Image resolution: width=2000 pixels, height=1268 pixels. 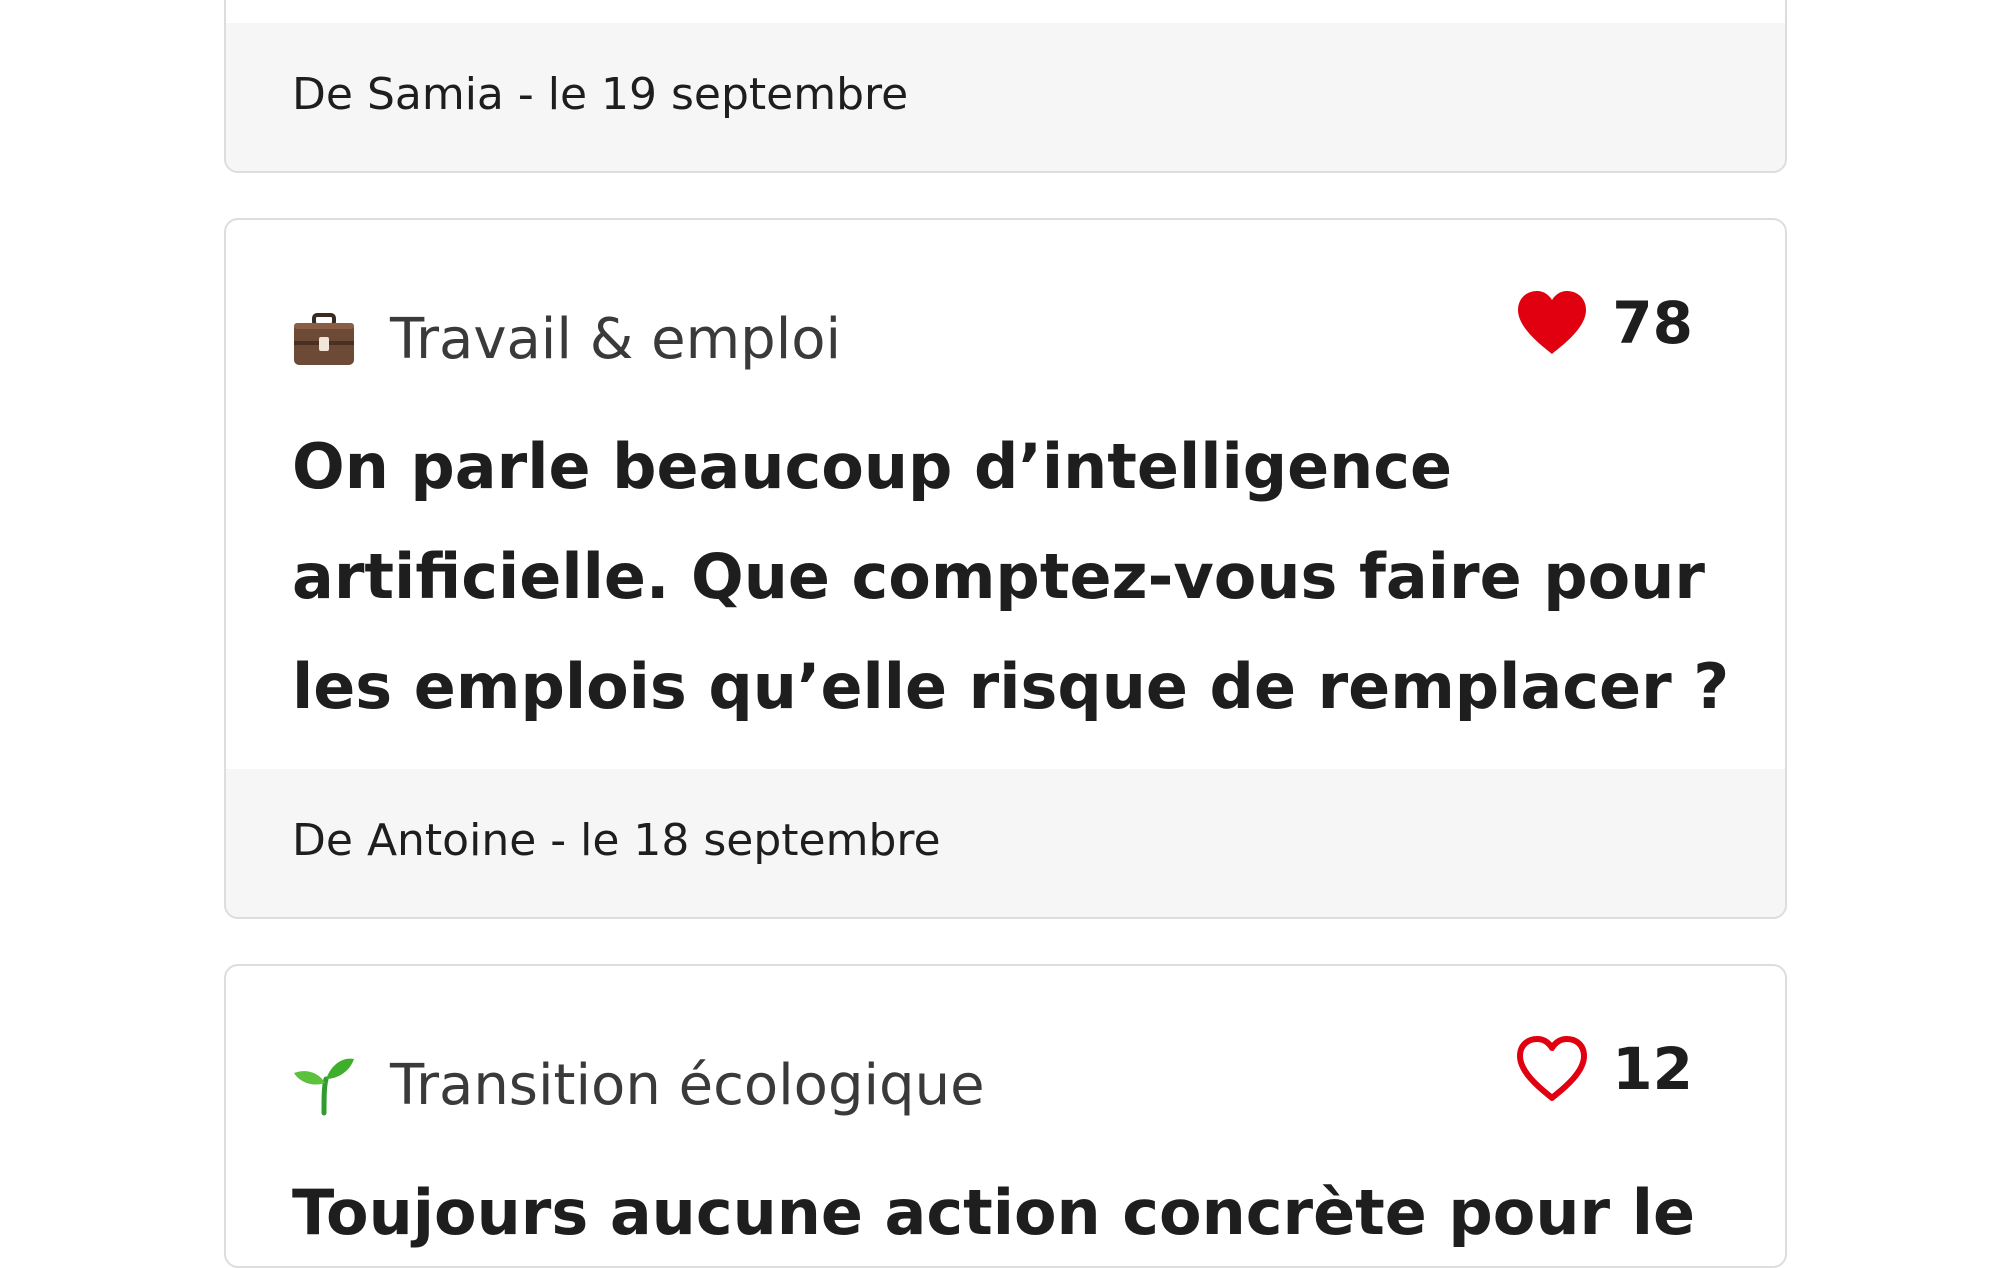 I want to click on category-label: Transition écologique, so click(x=687, y=1085).